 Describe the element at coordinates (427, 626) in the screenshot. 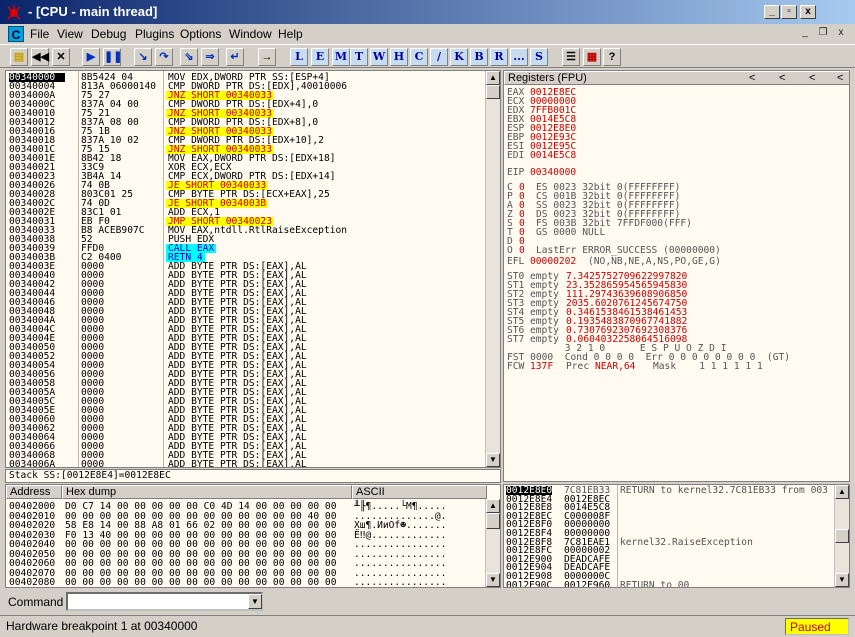

I see `status-bar: Hardware breakpoint 1 at 00340000 Paused` at that location.